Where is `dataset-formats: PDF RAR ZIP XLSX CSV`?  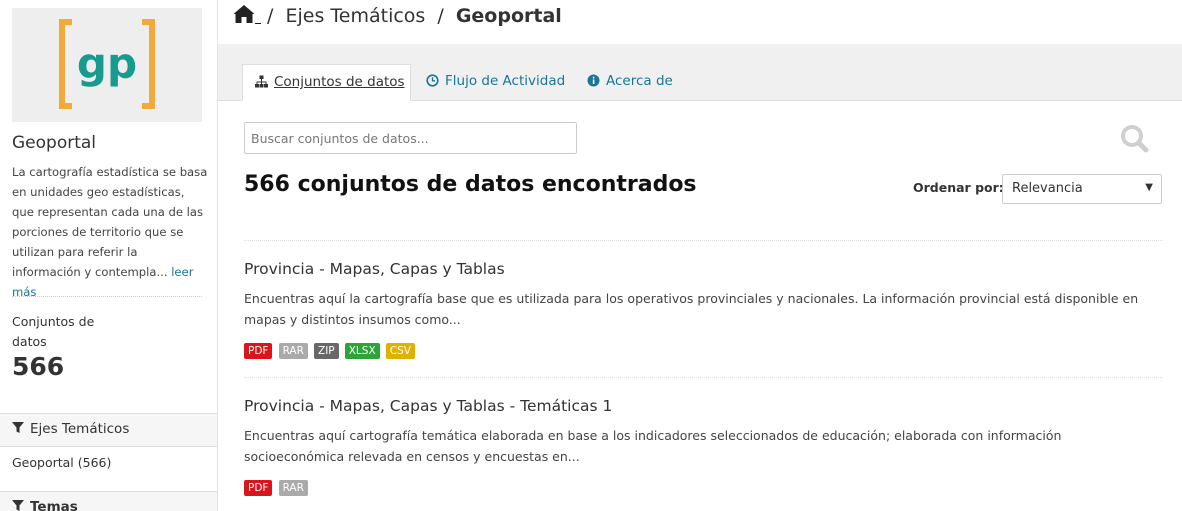
dataset-formats: PDF RAR ZIP XLSX CSV is located at coordinates (330, 349).